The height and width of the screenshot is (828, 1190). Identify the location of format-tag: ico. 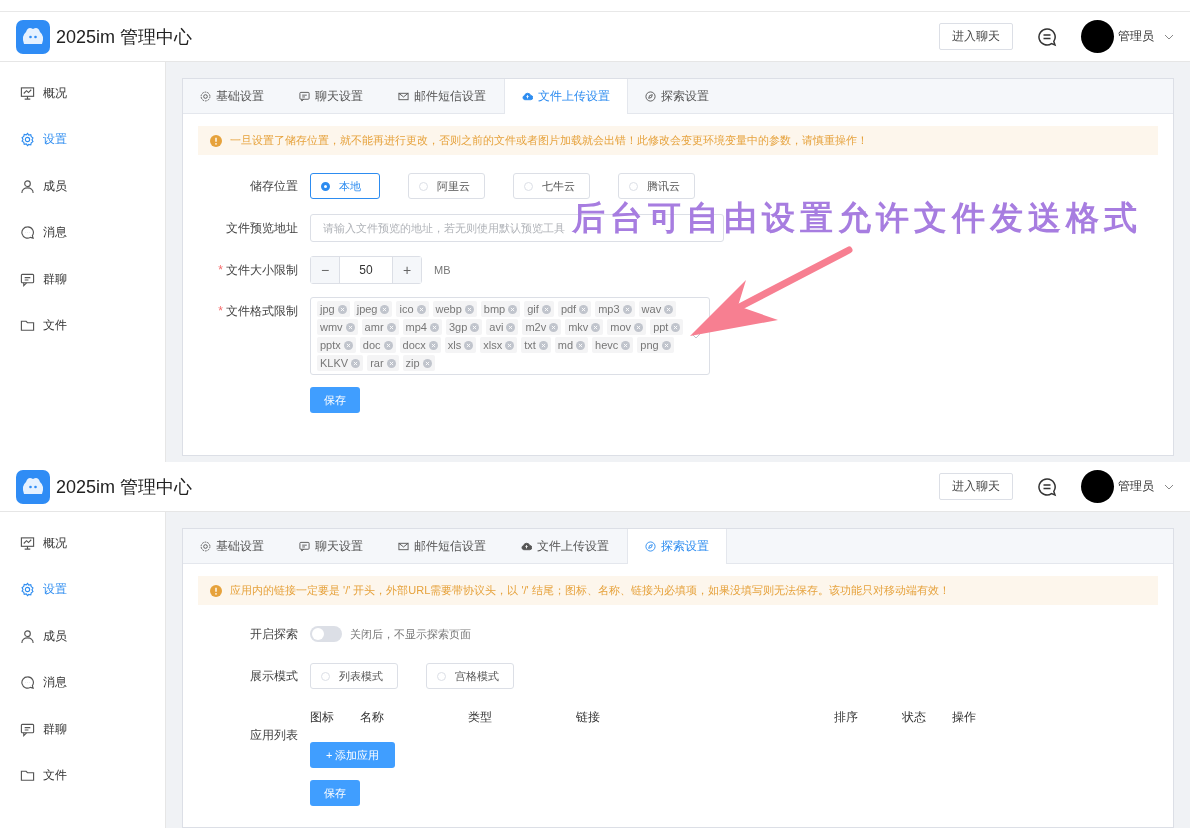
(412, 309).